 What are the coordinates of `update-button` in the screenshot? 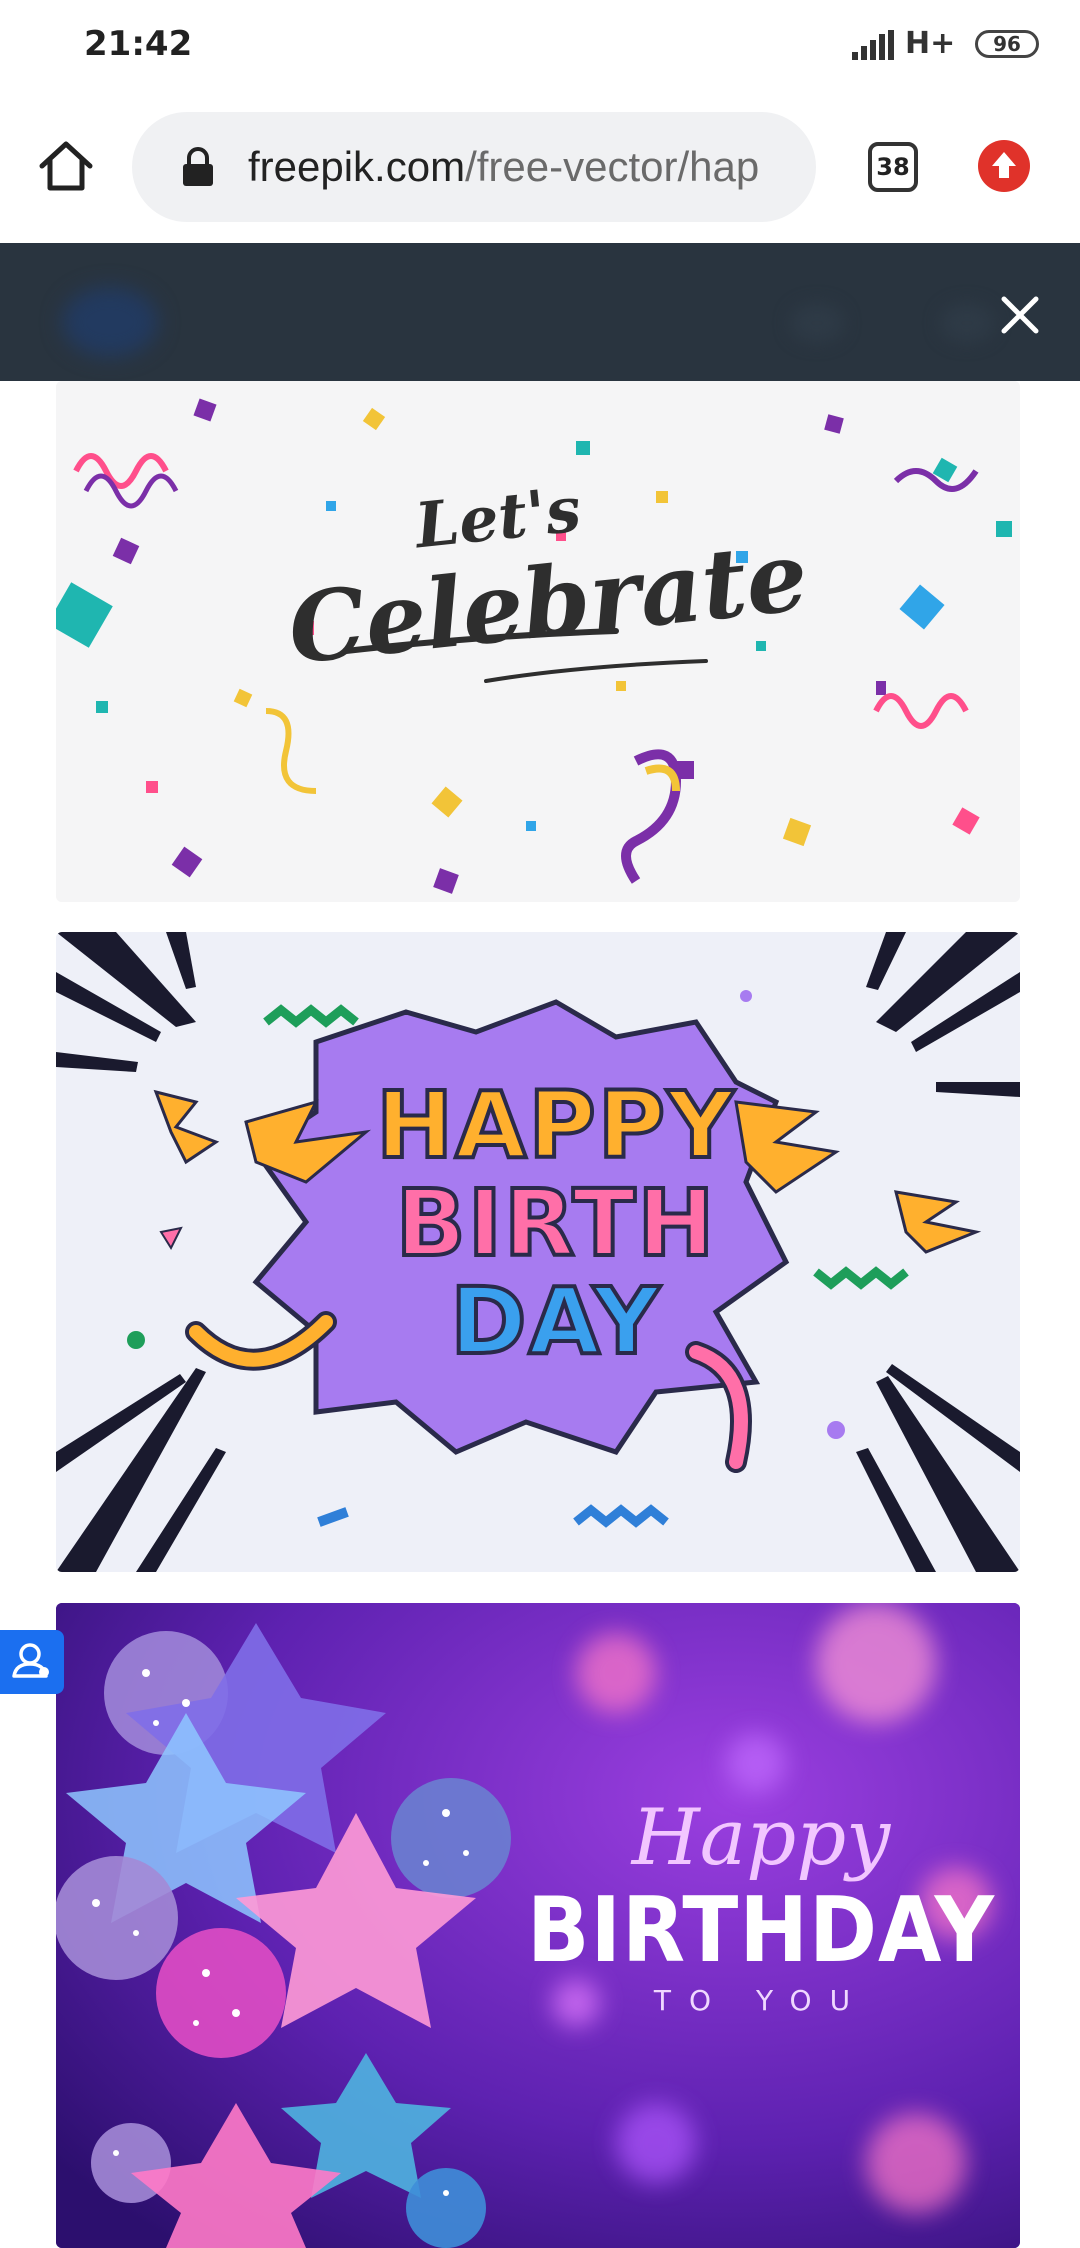 It's located at (1004, 166).